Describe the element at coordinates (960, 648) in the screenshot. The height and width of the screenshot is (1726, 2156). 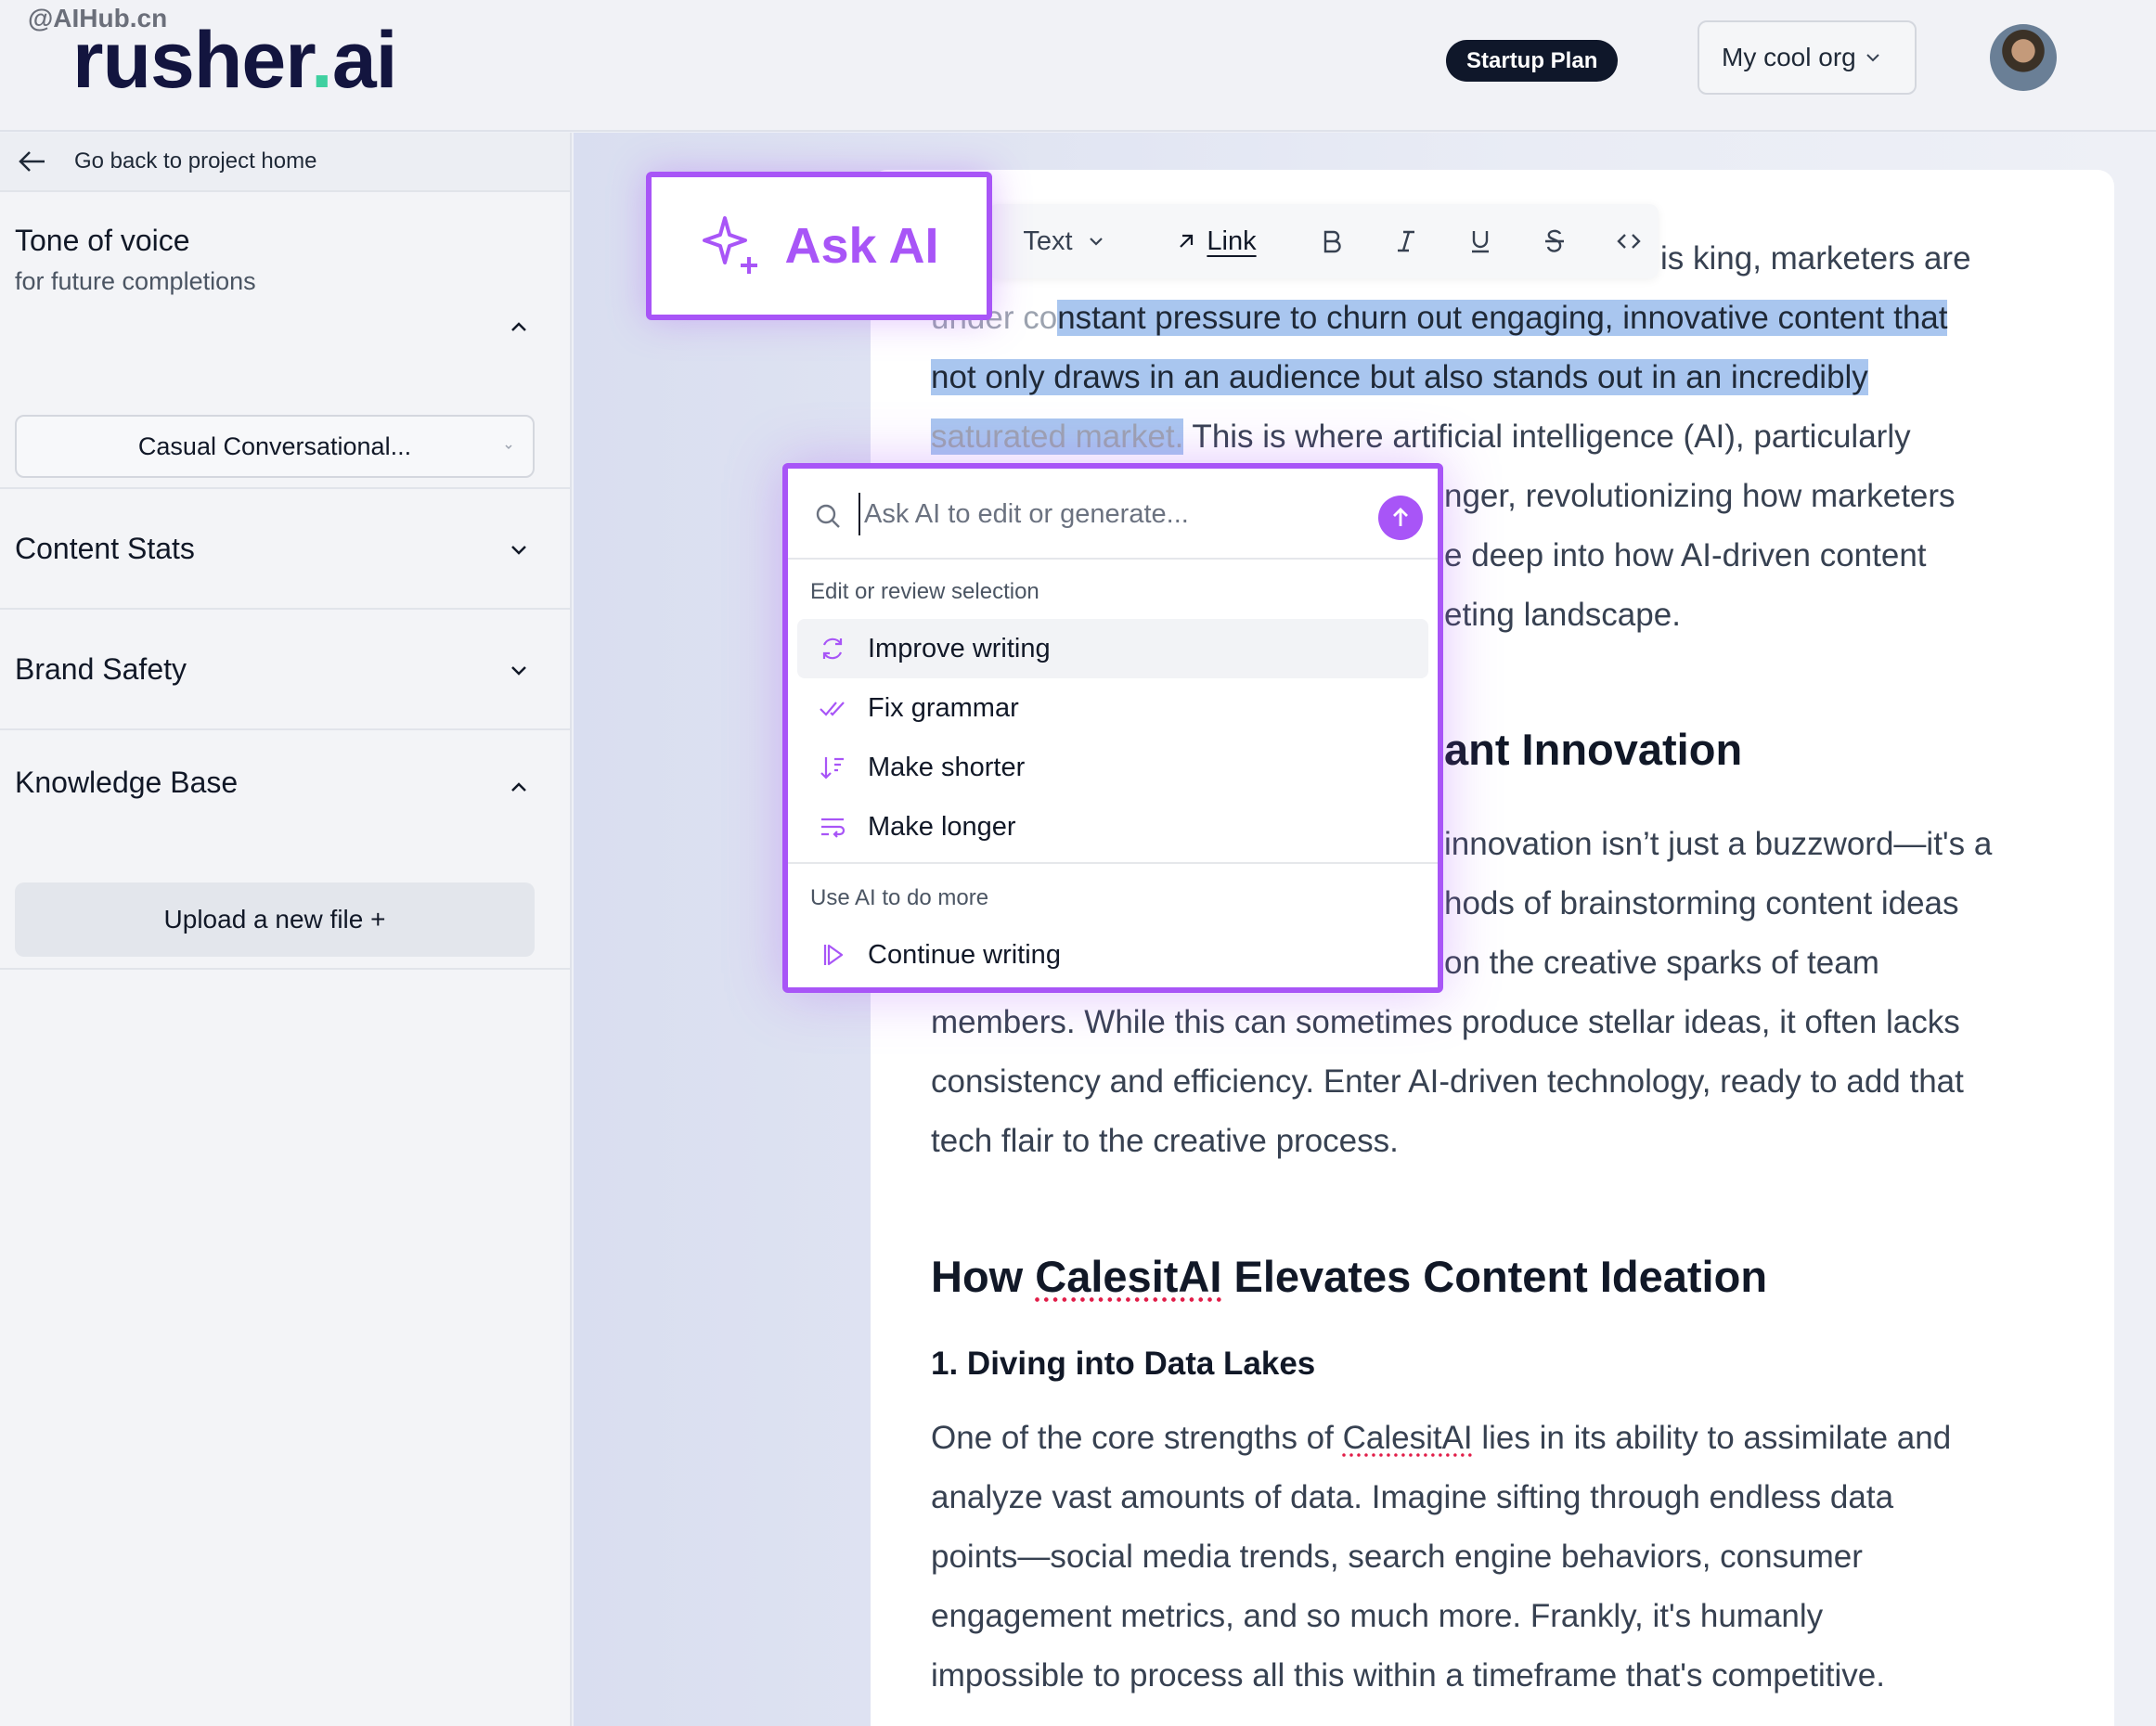
I see `menu-item-label: Improve writing` at that location.